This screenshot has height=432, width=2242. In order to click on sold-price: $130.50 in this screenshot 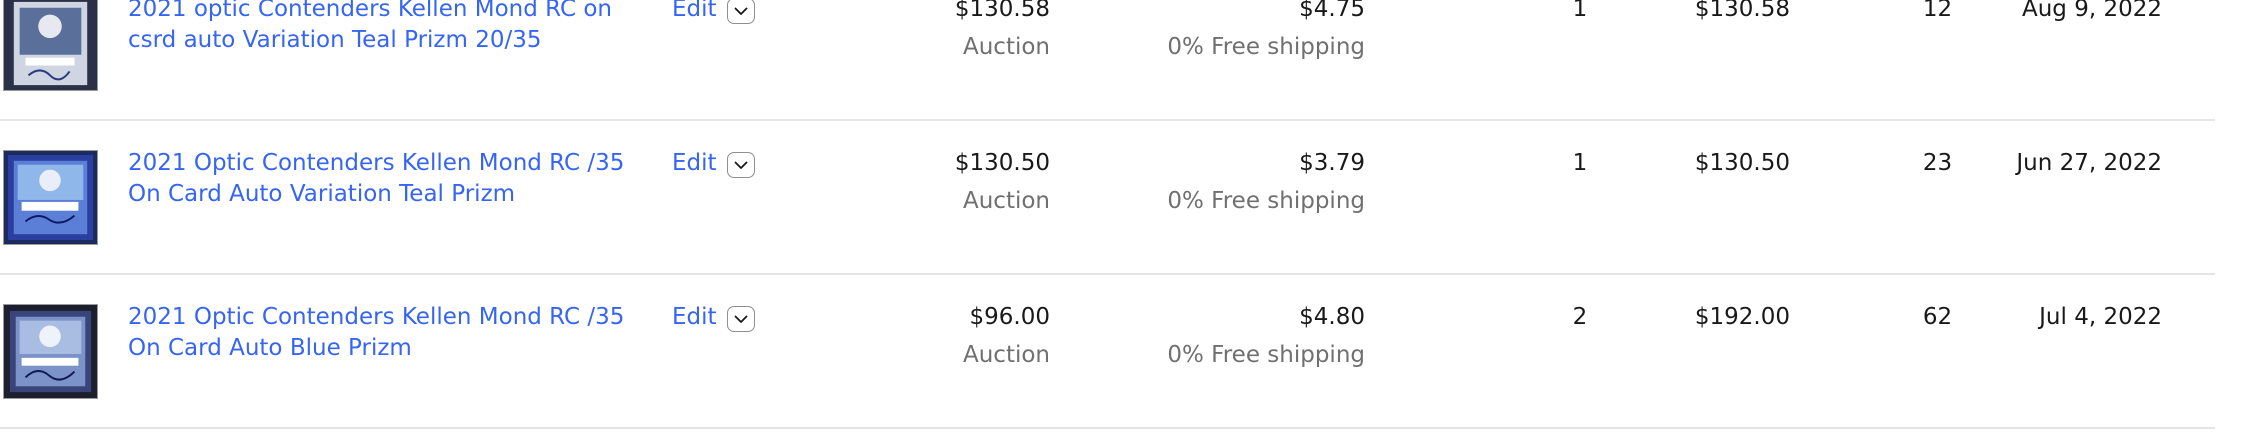, I will do `click(1002, 163)`.